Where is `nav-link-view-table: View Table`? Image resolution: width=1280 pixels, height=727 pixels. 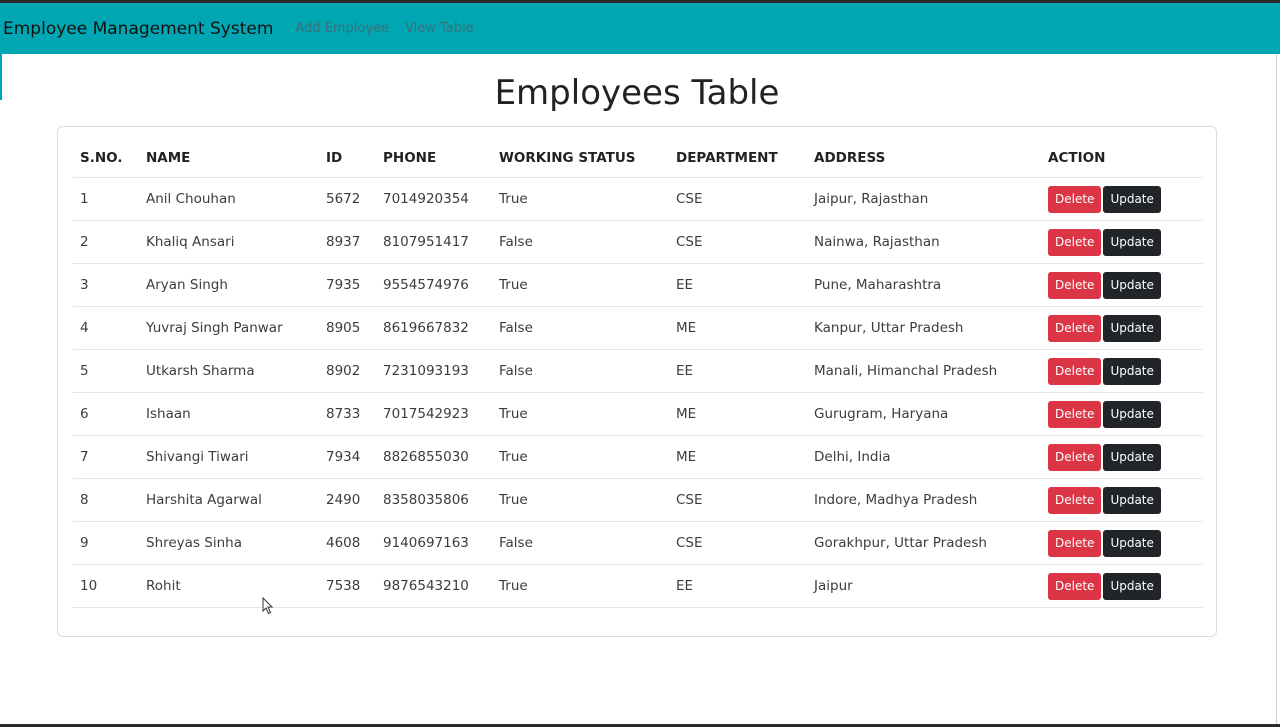 nav-link-view-table: View Table is located at coordinates (439, 28).